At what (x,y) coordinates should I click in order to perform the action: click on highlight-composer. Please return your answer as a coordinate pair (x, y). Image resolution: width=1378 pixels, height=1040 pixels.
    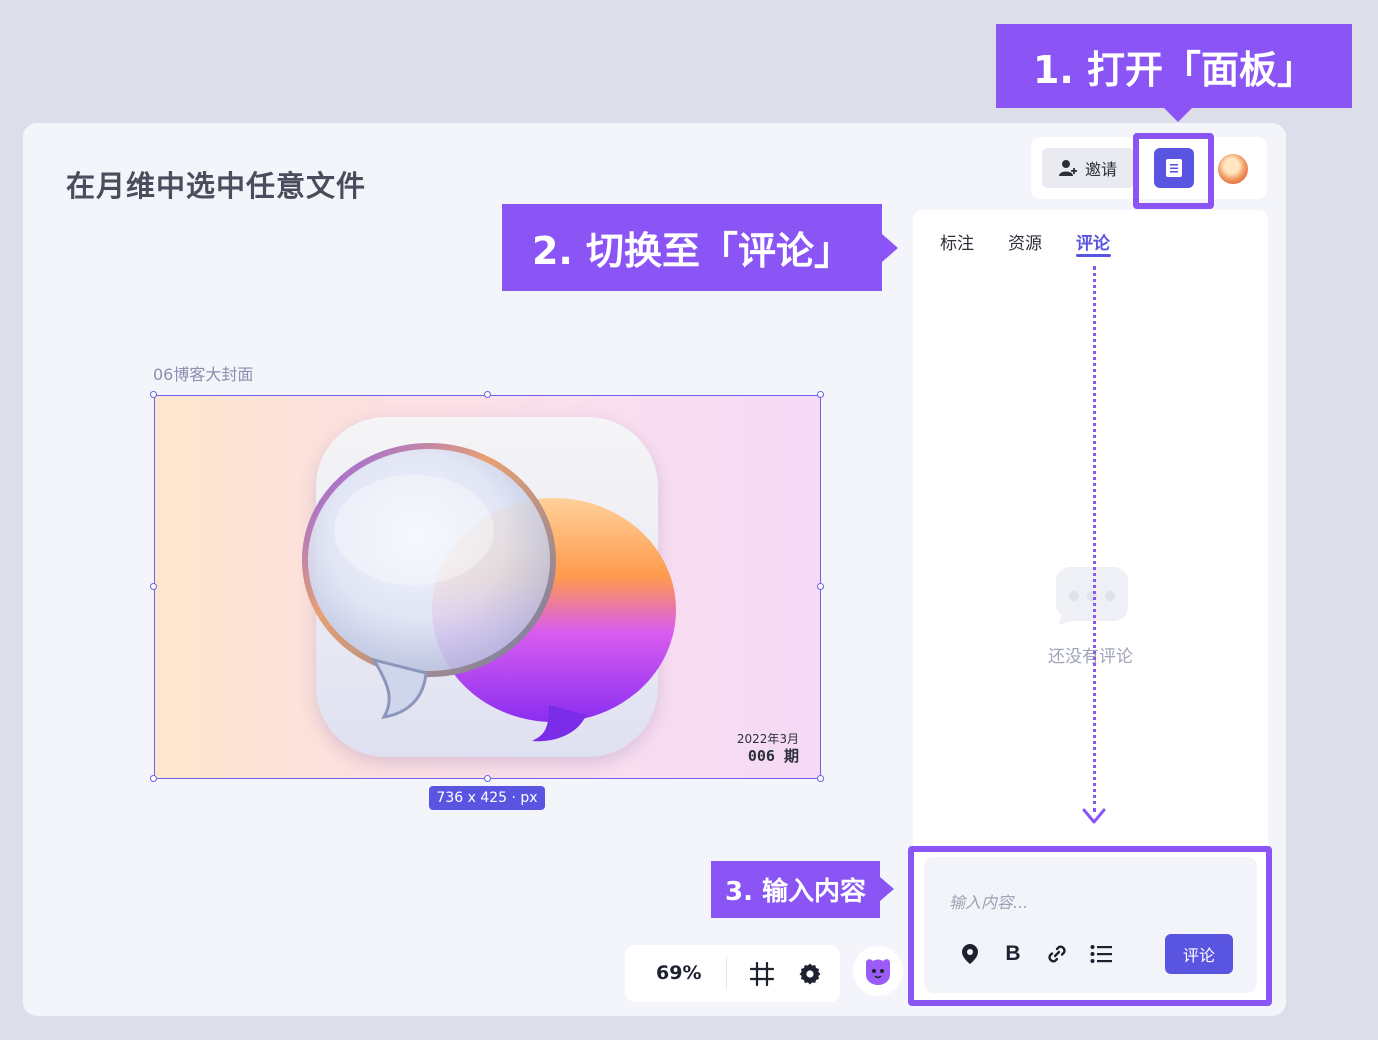
    Looking at the image, I should click on (1090, 926).